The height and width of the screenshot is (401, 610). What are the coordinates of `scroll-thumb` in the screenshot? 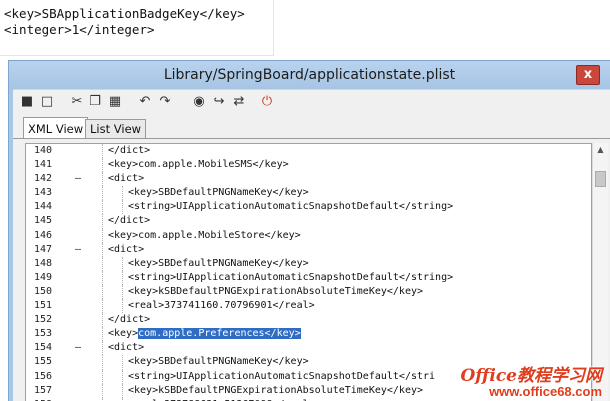 It's located at (600, 179).